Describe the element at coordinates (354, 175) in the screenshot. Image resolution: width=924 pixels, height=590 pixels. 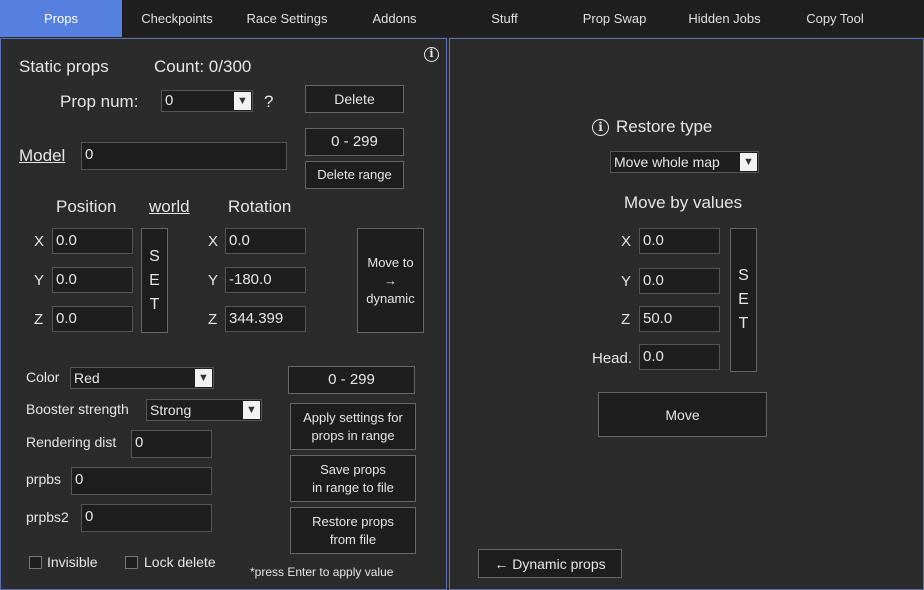
I see `delete-range-button: Delete range` at that location.